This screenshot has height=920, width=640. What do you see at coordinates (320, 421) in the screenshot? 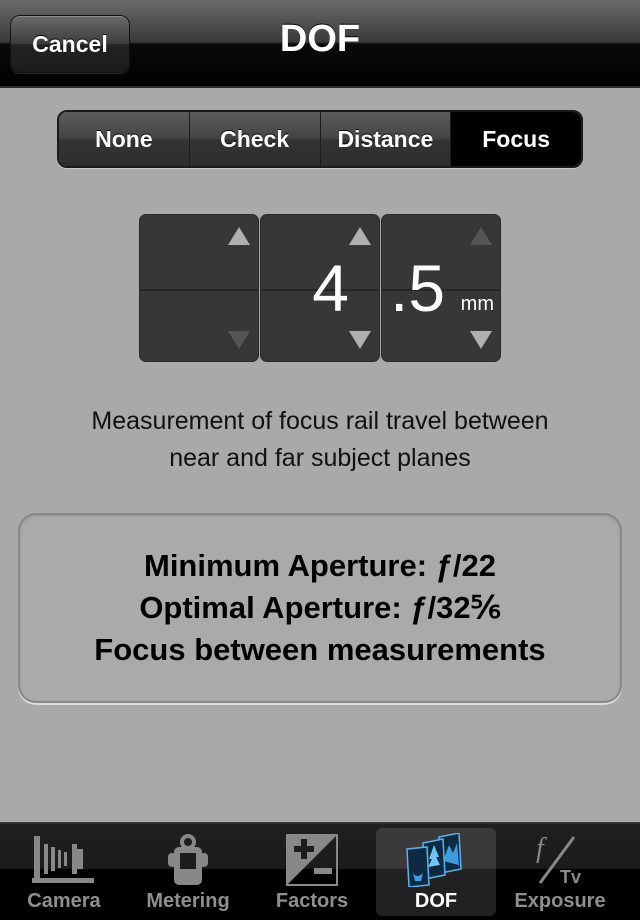
I see `description-line-1: Measurement of focus rail travel between` at bounding box center [320, 421].